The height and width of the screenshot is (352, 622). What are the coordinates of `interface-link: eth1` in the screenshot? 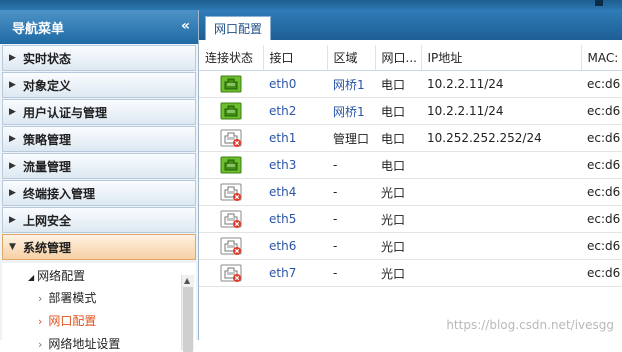 It's located at (295, 138).